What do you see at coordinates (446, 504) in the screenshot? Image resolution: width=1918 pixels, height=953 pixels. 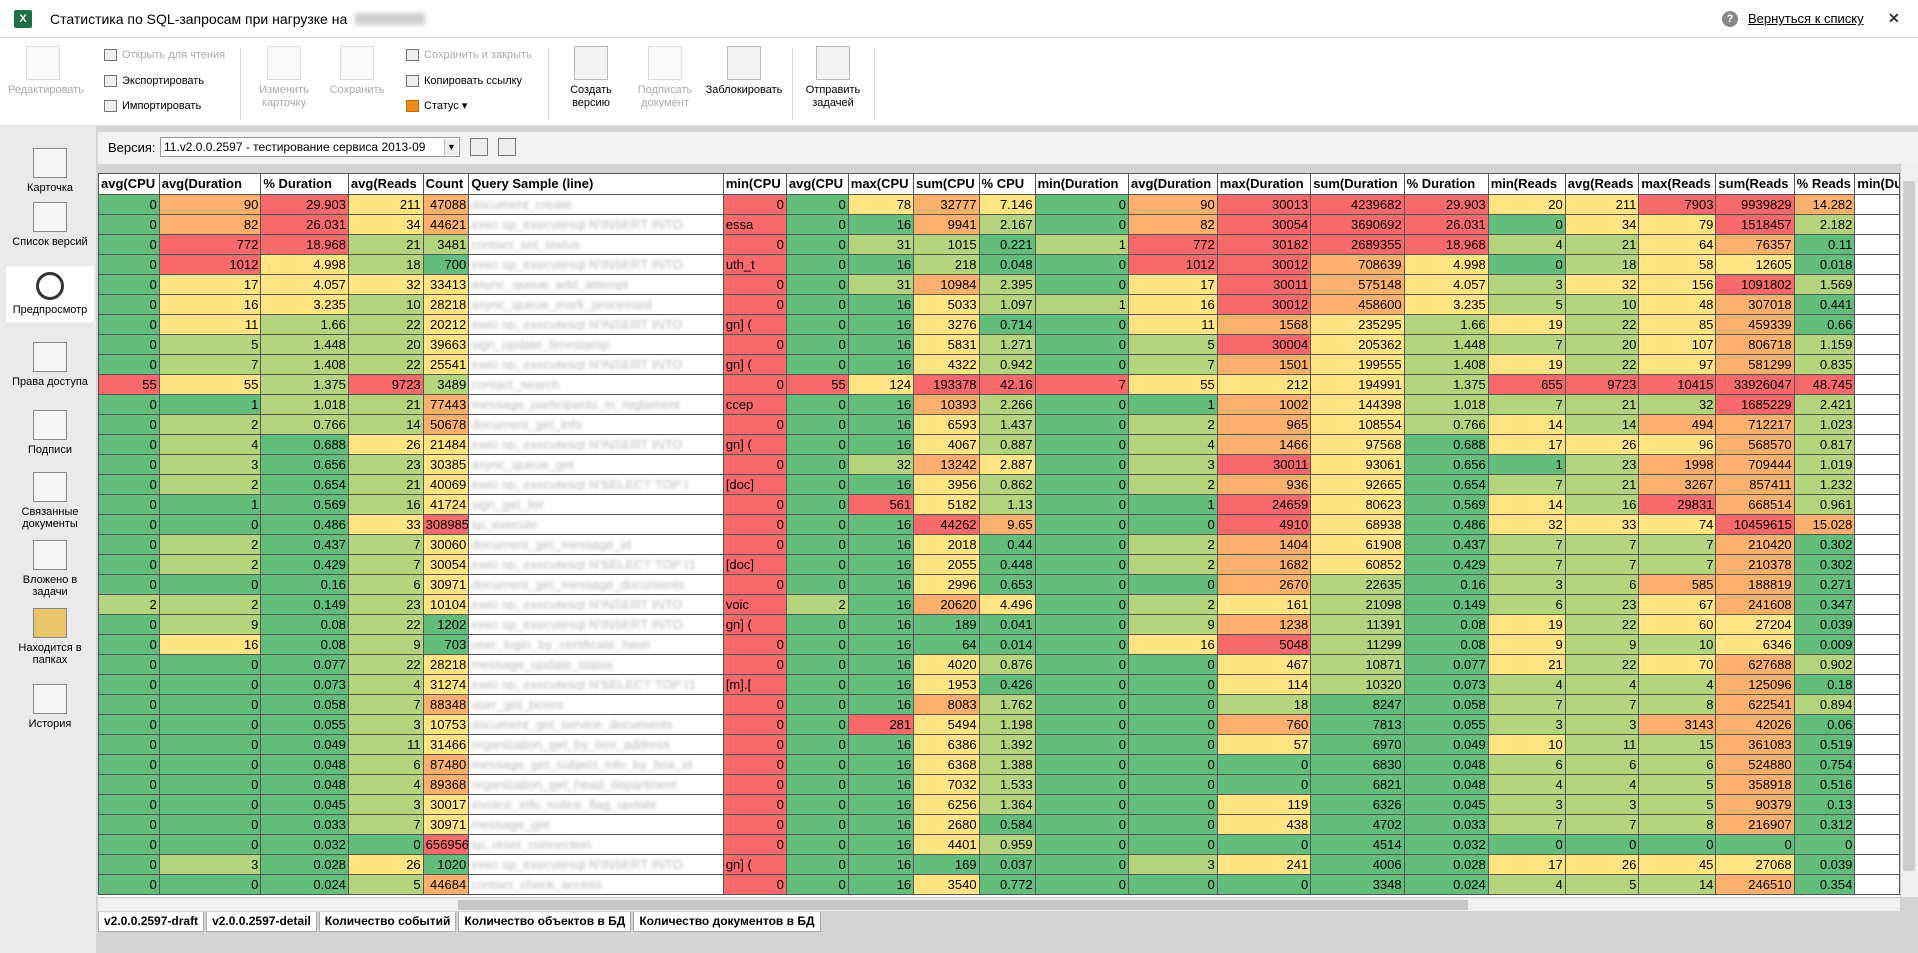 I see `table-cell: 41724` at bounding box center [446, 504].